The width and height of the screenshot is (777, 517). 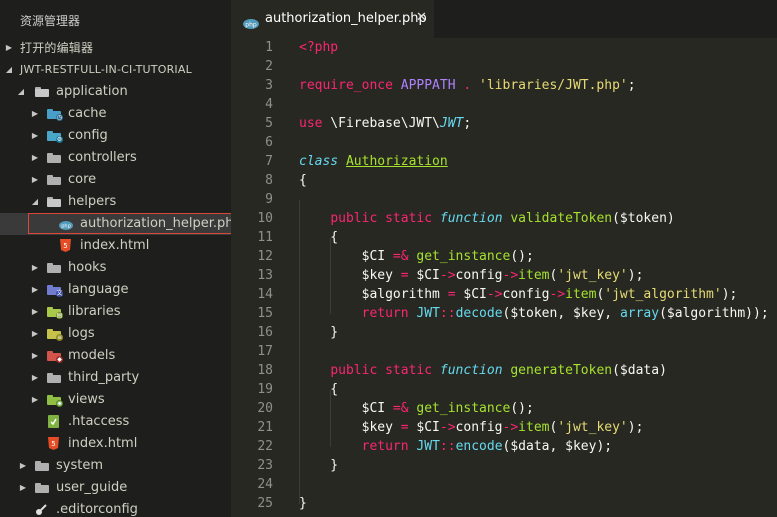 What do you see at coordinates (115, 158) in the screenshot?
I see `tree-folder-controllers: ▶ controllers` at bounding box center [115, 158].